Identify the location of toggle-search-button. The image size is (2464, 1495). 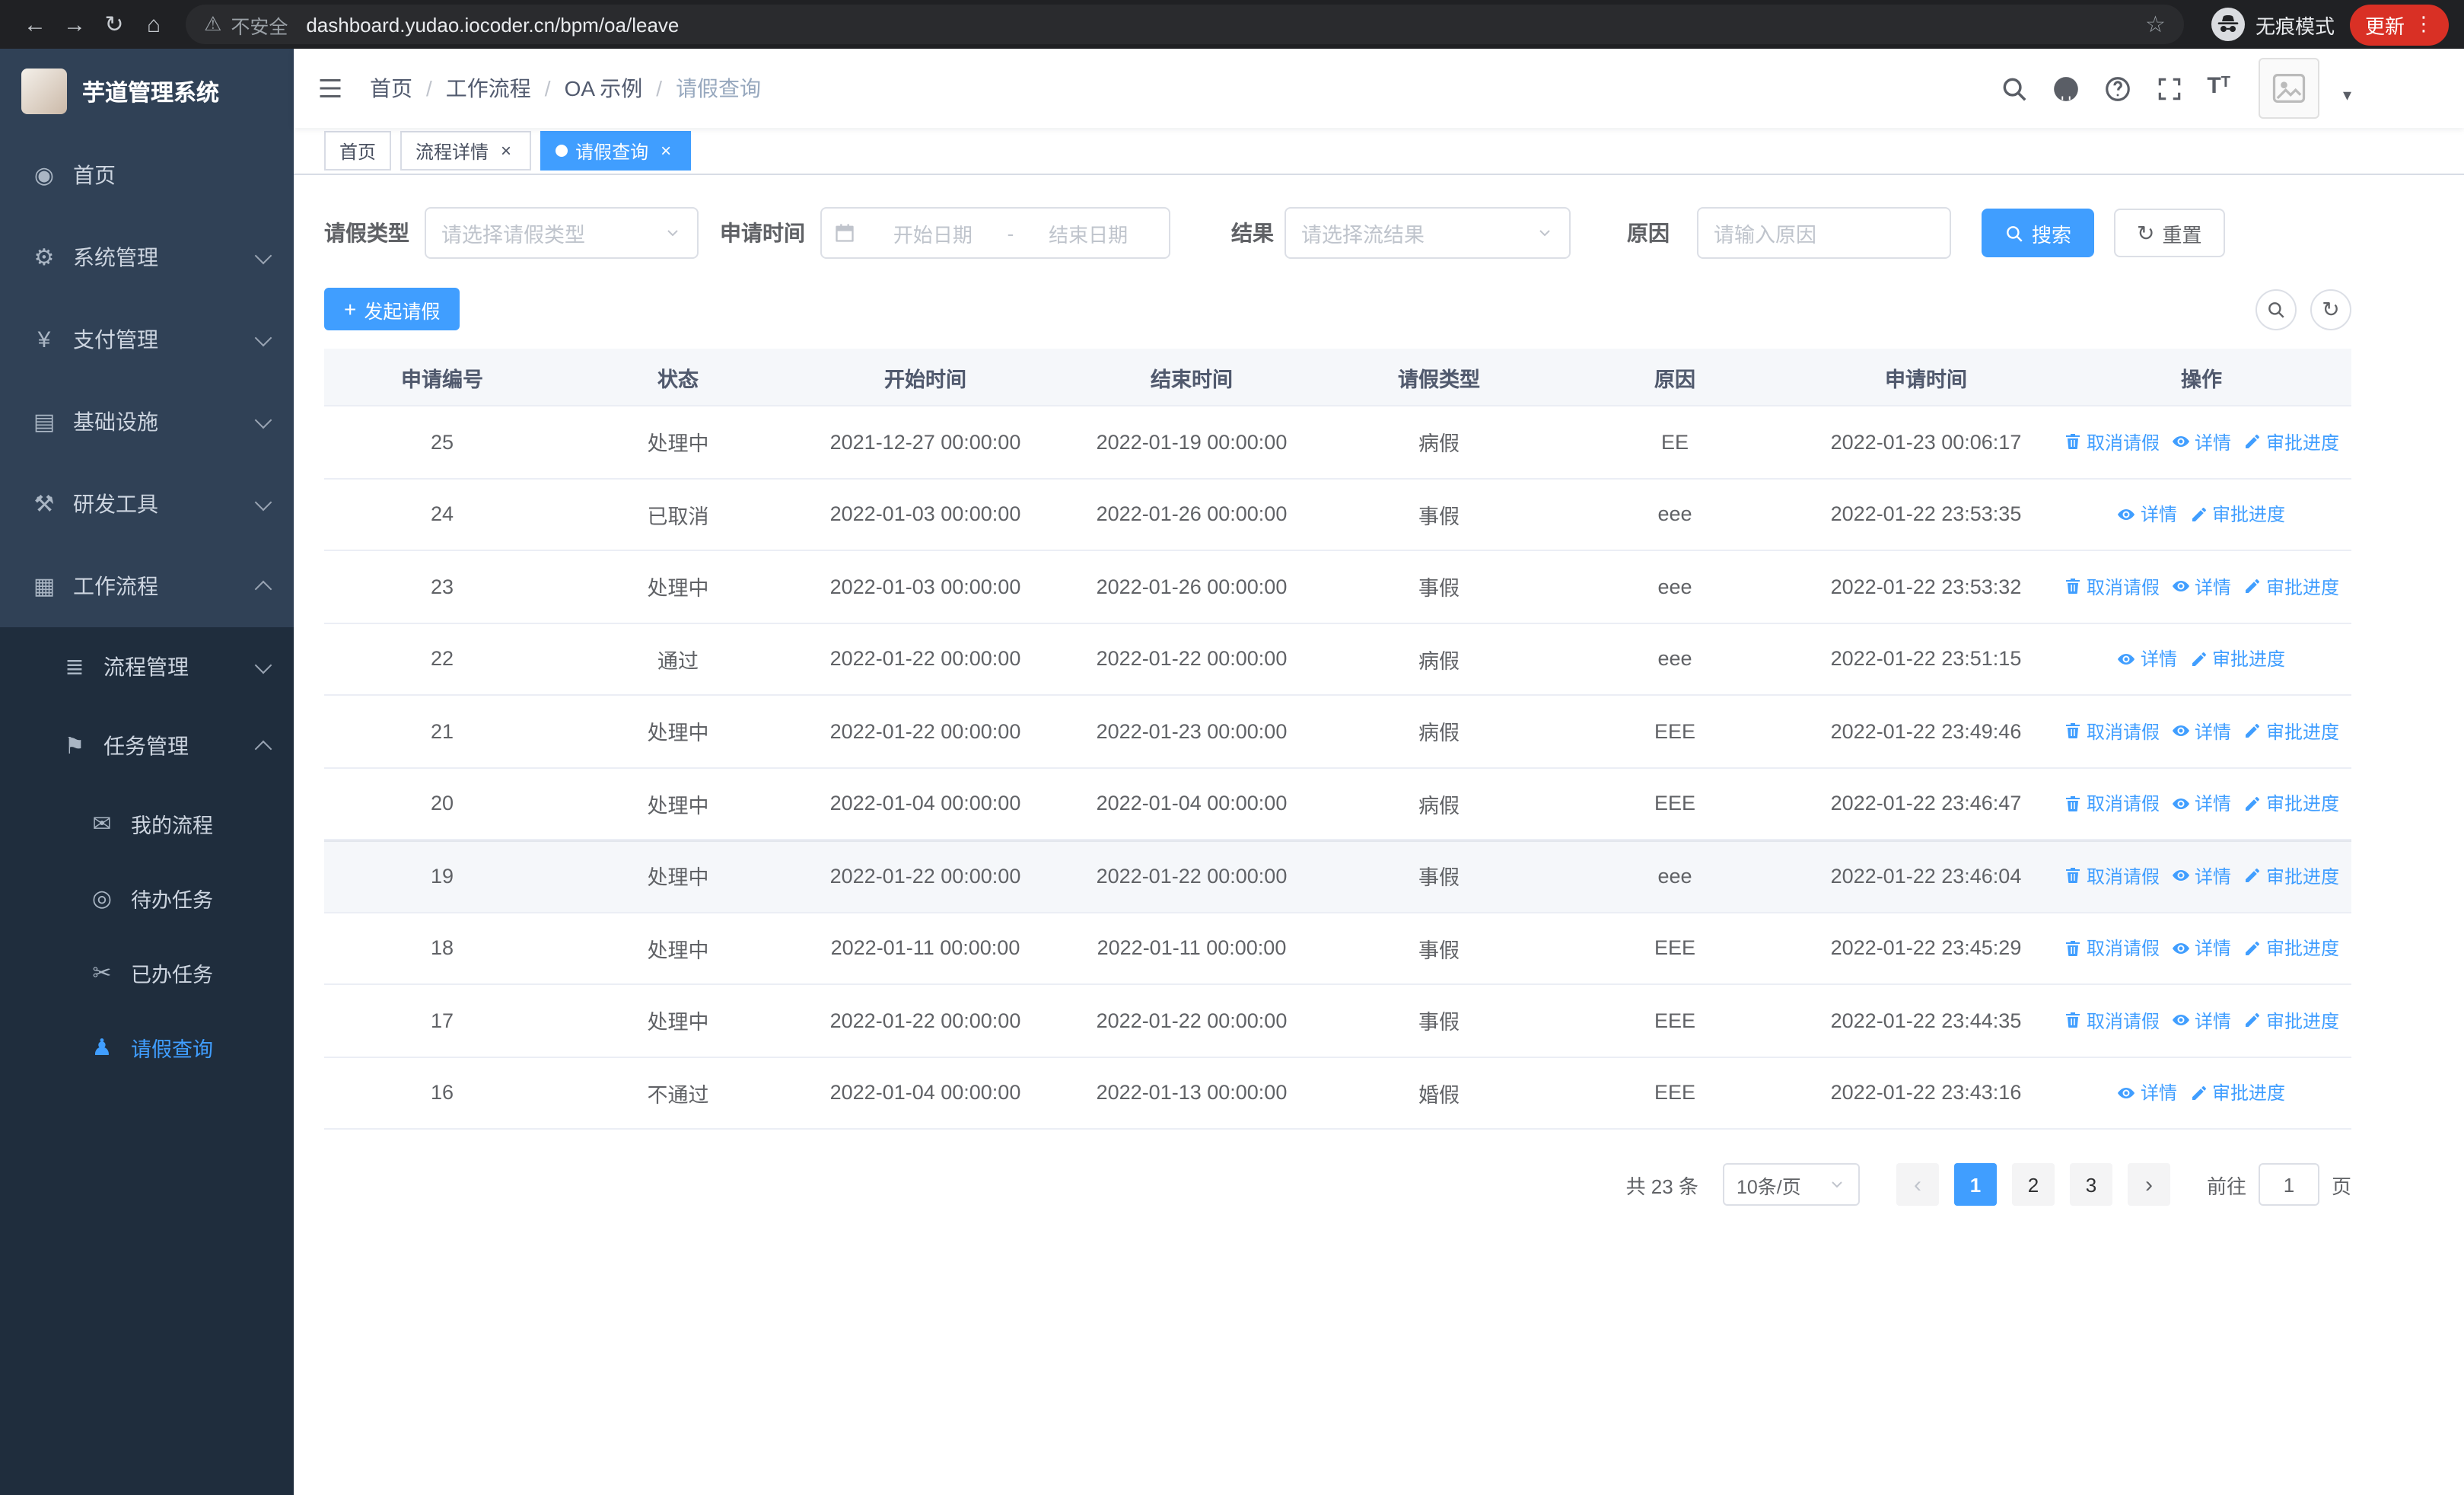
(2276, 309).